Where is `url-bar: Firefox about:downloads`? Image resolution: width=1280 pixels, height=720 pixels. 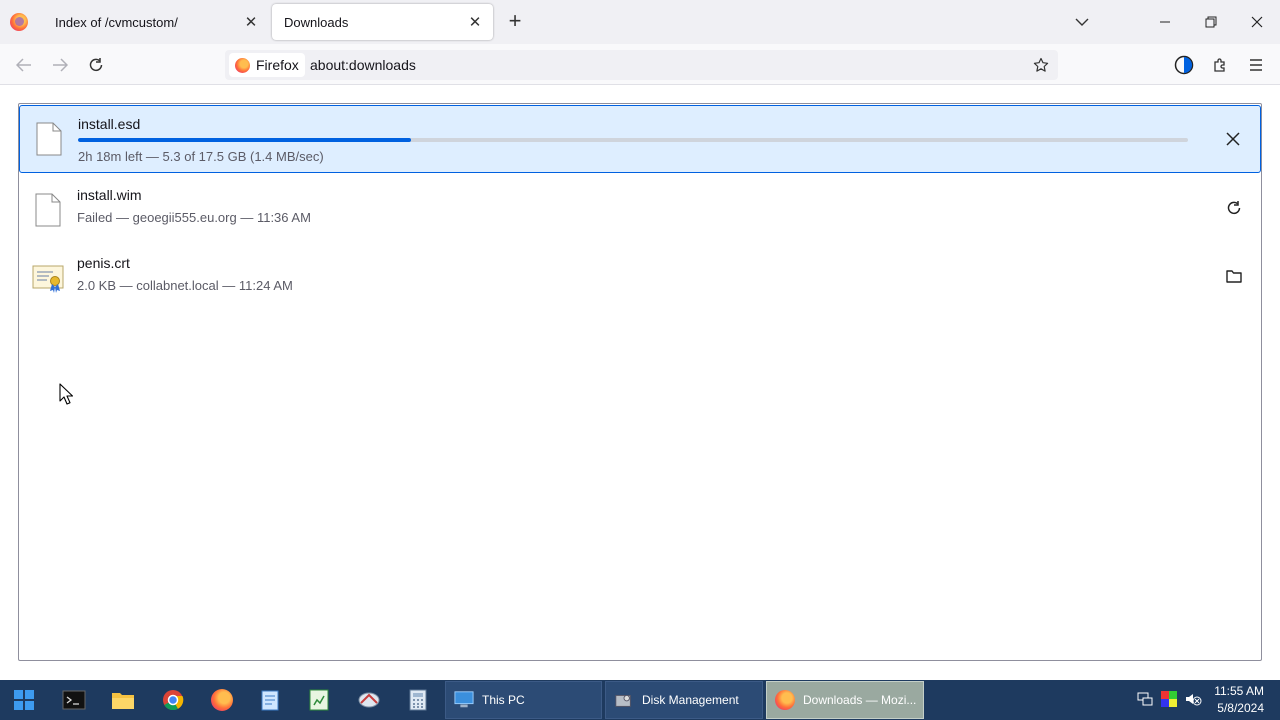 url-bar: Firefox about:downloads is located at coordinates (641, 65).